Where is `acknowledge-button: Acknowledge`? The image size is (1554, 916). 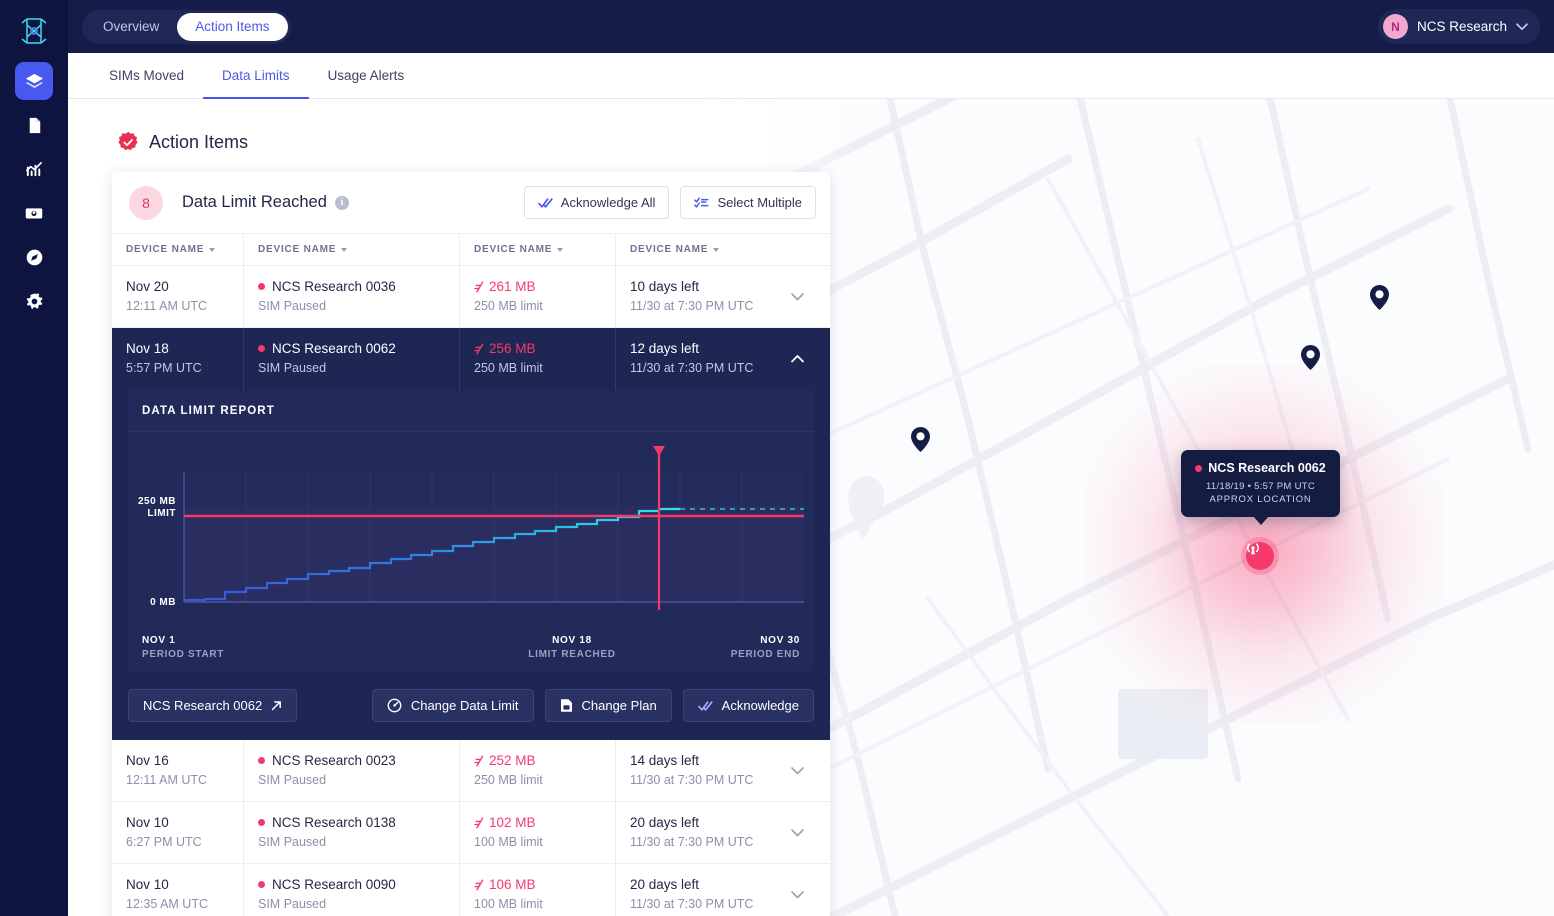 acknowledge-button: Acknowledge is located at coordinates (748, 705).